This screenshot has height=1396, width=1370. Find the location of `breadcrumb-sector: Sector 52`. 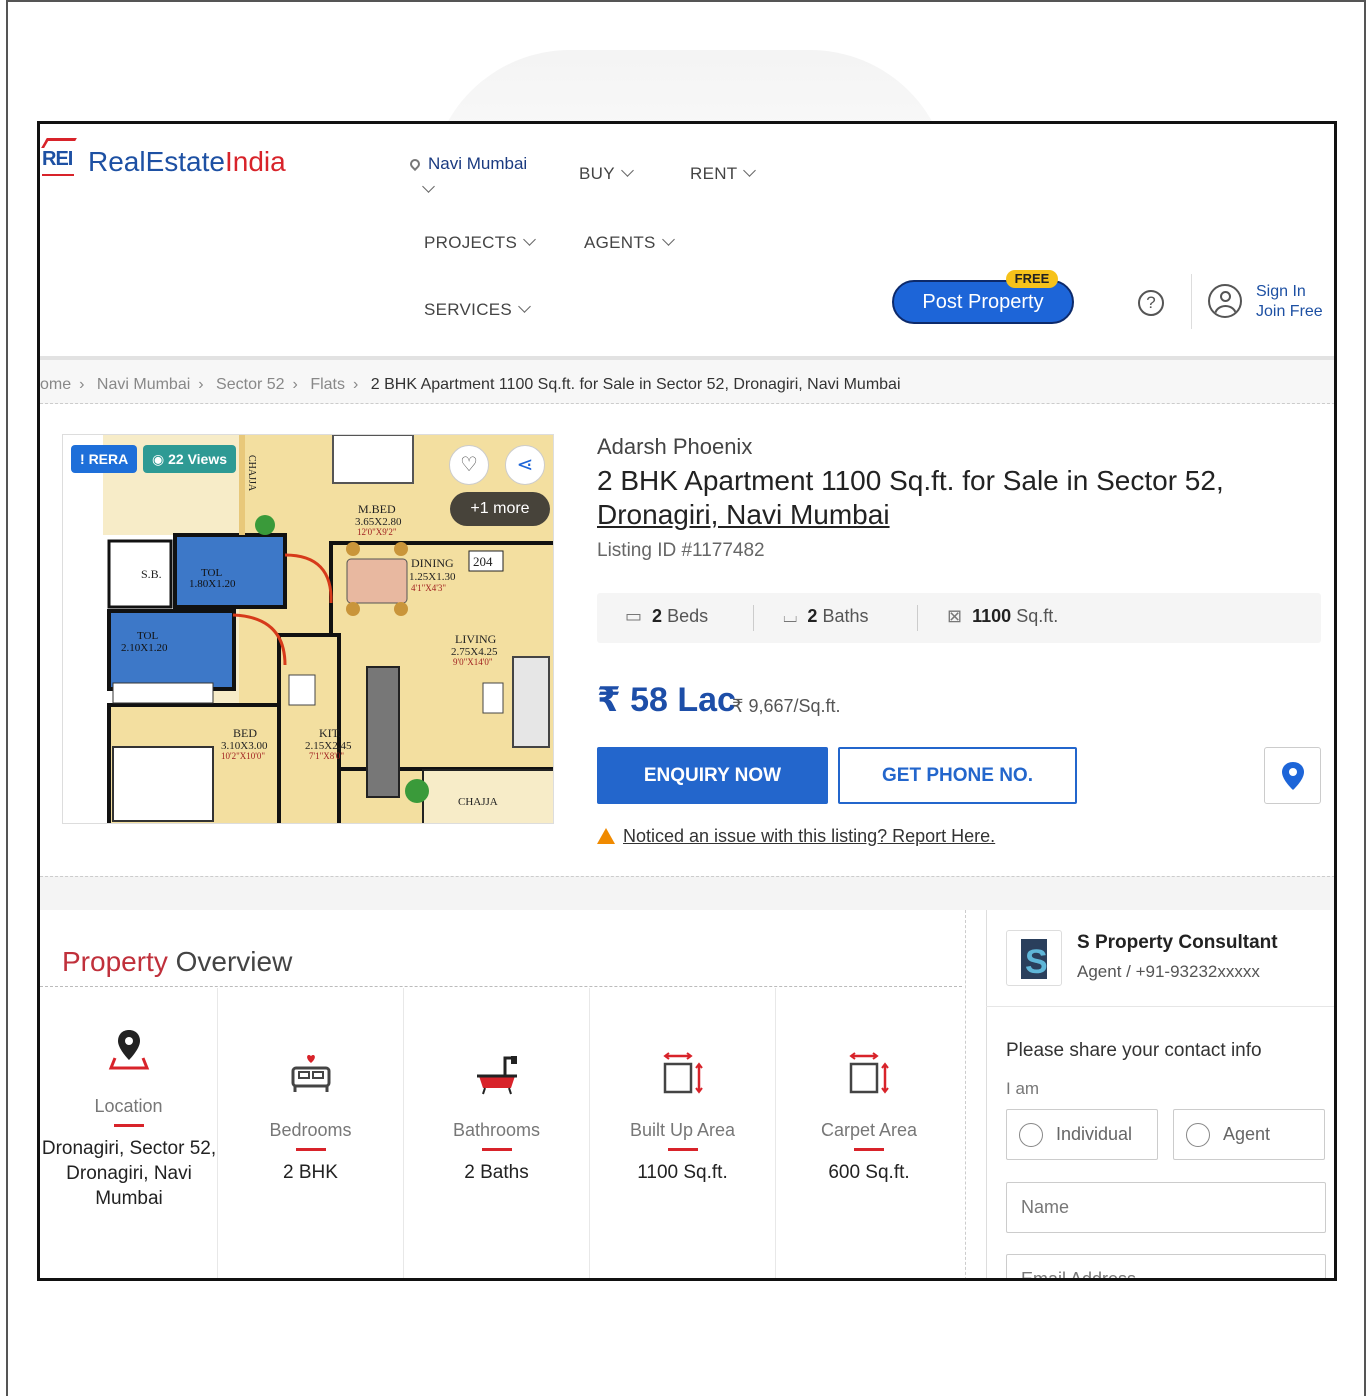

breadcrumb-sector: Sector 52 is located at coordinates (250, 384).